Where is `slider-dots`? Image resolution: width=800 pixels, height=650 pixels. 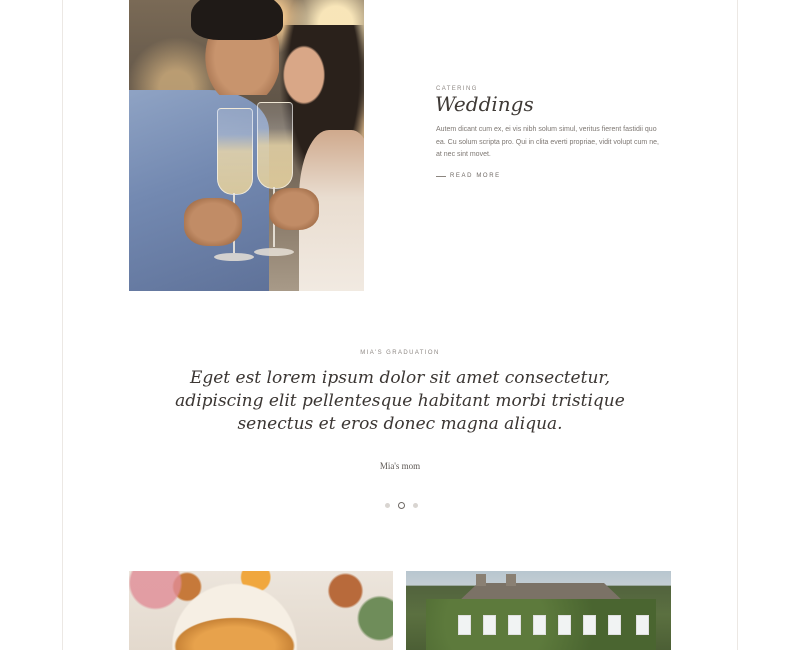
slider-dots is located at coordinates (401, 505).